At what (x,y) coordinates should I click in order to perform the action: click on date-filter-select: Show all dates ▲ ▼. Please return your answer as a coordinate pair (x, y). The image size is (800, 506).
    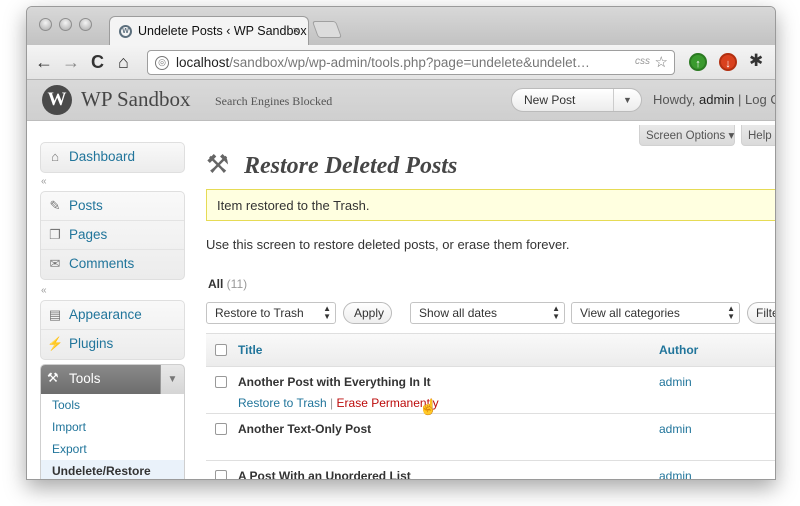
    Looking at the image, I should click on (487, 313).